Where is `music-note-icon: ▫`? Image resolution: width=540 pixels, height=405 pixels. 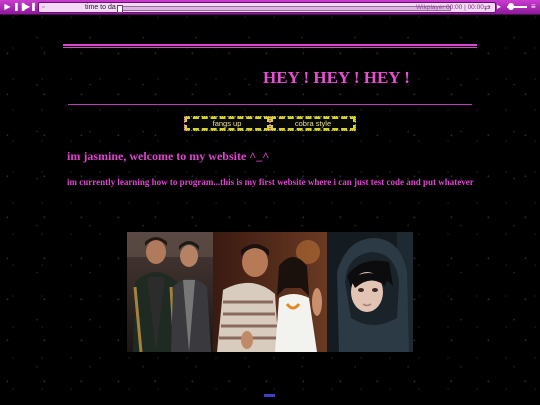
music-note-icon: ▫ is located at coordinates (43, 7).